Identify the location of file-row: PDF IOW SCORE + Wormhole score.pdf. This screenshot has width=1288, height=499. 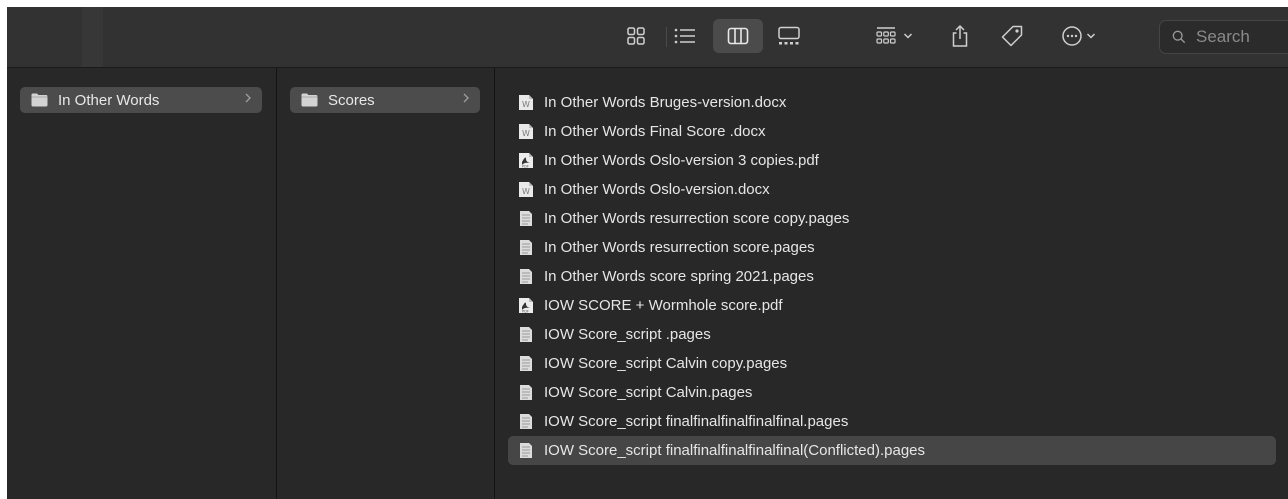
(892, 305).